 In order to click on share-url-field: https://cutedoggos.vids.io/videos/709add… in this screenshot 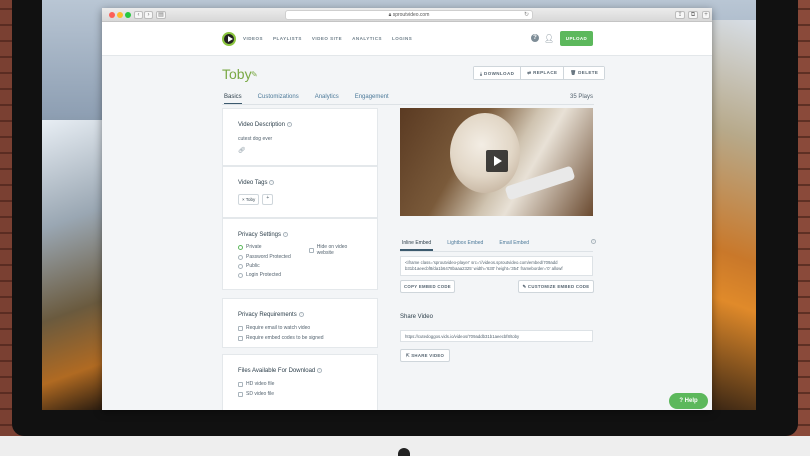, I will do `click(496, 336)`.